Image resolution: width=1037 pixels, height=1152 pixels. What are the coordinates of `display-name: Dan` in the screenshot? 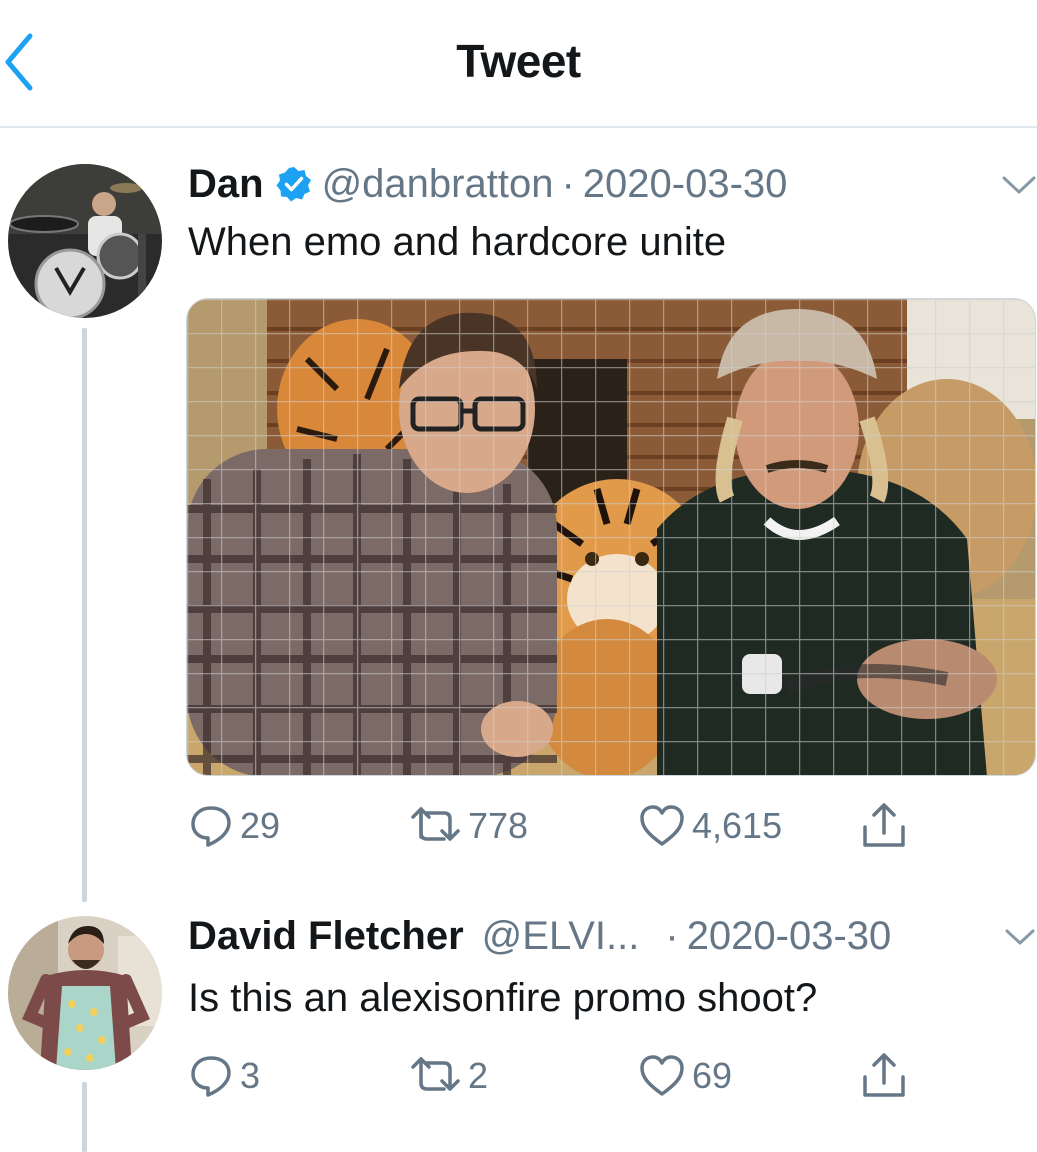 It's located at (226, 184).